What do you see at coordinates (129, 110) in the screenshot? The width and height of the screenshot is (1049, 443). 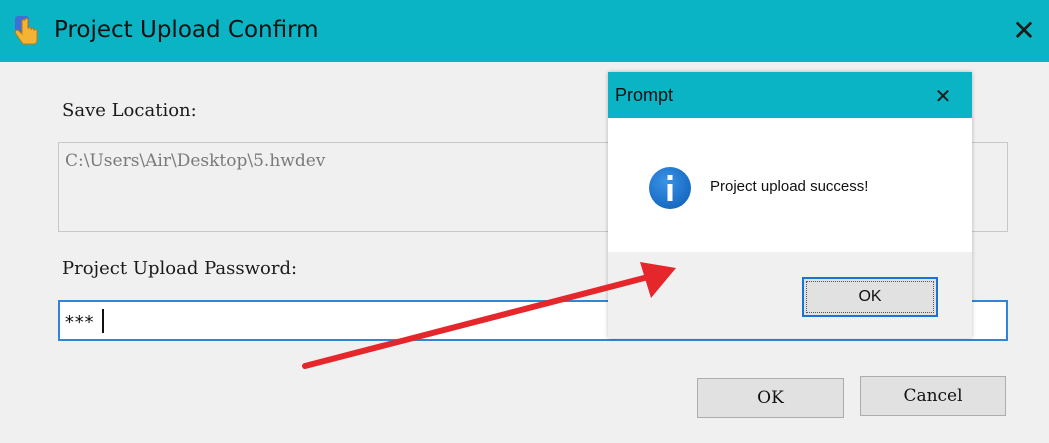 I see `save-location-label: Save Location:` at bounding box center [129, 110].